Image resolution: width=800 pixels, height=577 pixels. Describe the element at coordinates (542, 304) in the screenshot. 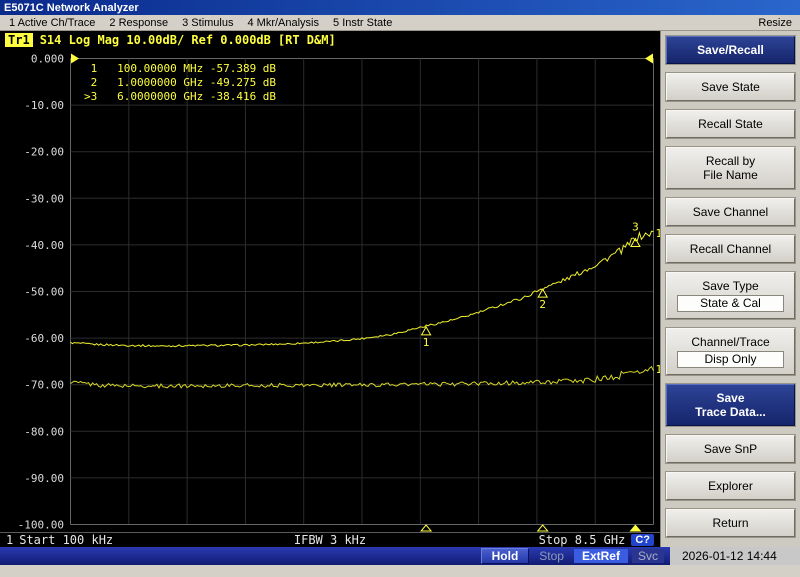

I see `marker-2-number: 2` at that location.